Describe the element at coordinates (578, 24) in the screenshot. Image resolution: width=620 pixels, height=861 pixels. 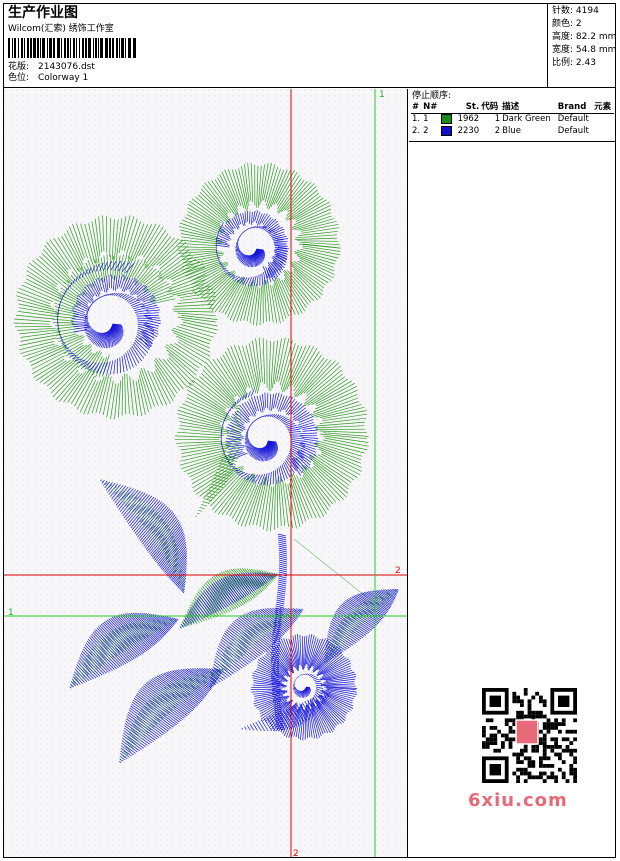
I see `stat-colors-value: 2` at that location.